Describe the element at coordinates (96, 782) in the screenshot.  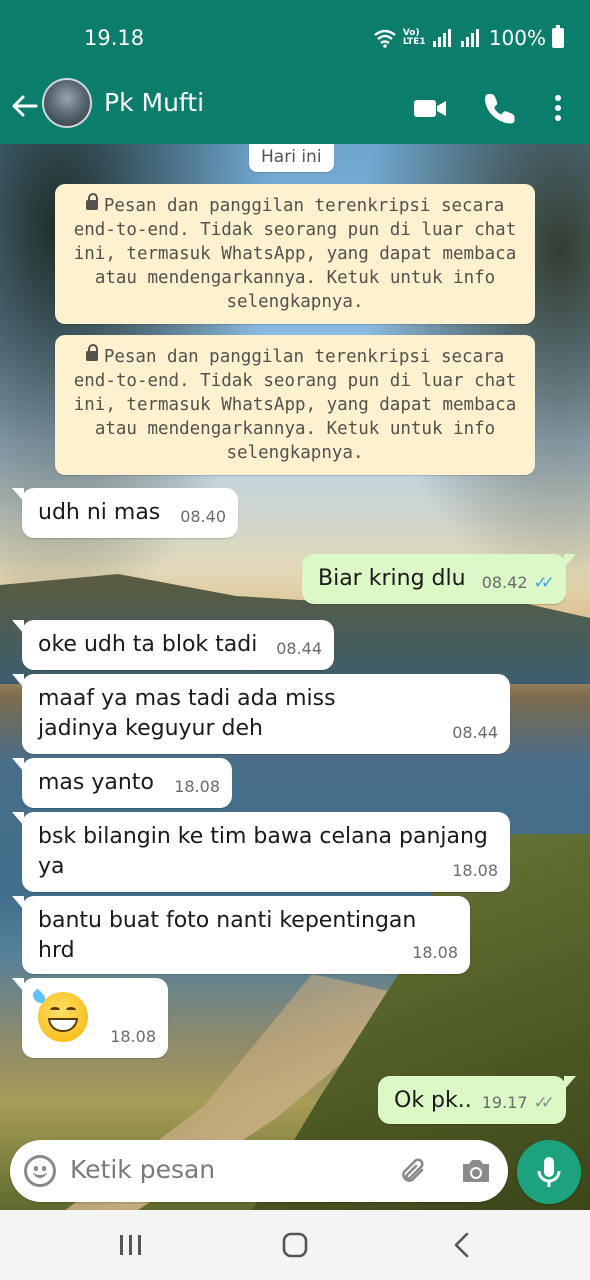
I see `message-text: mas yanto` at that location.